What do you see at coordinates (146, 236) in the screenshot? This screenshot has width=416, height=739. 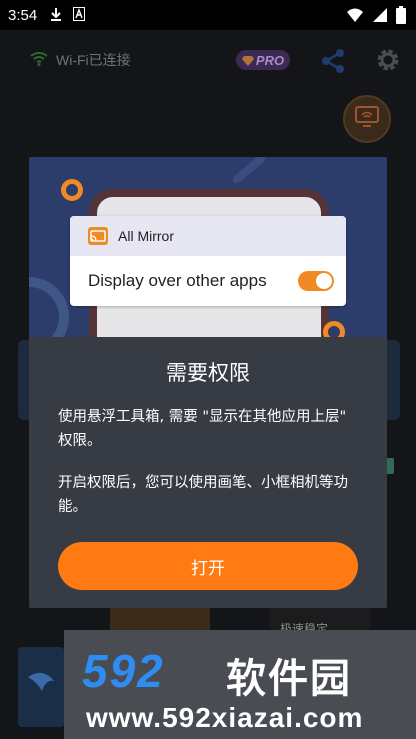 I see `permission-app-name: All Mirror` at bounding box center [146, 236].